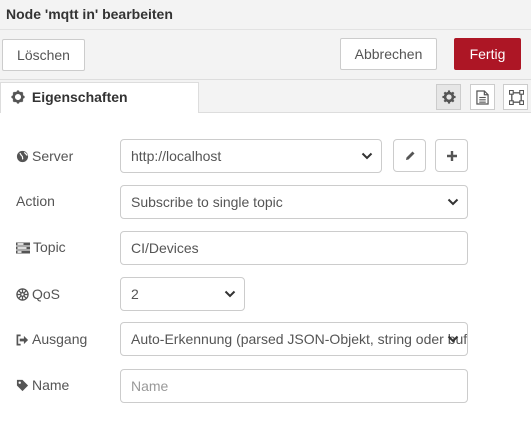  I want to click on output-label: Ausgang, so click(51, 339).